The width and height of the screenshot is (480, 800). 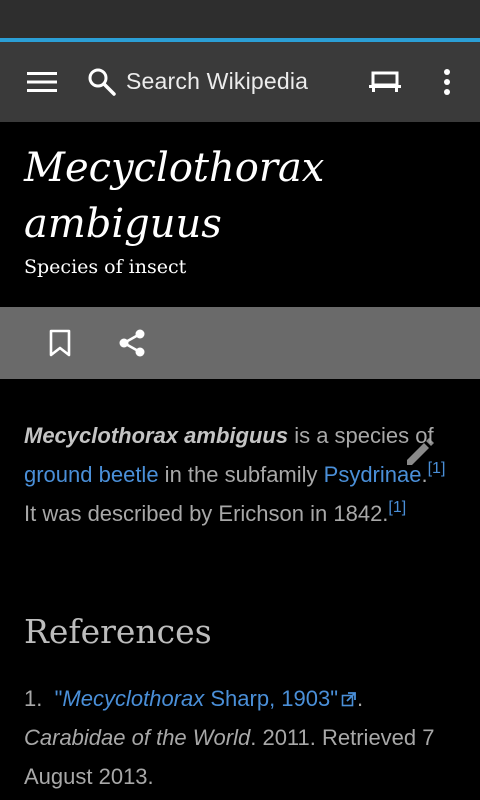 What do you see at coordinates (42, 82) in the screenshot?
I see `menu-icon` at bounding box center [42, 82].